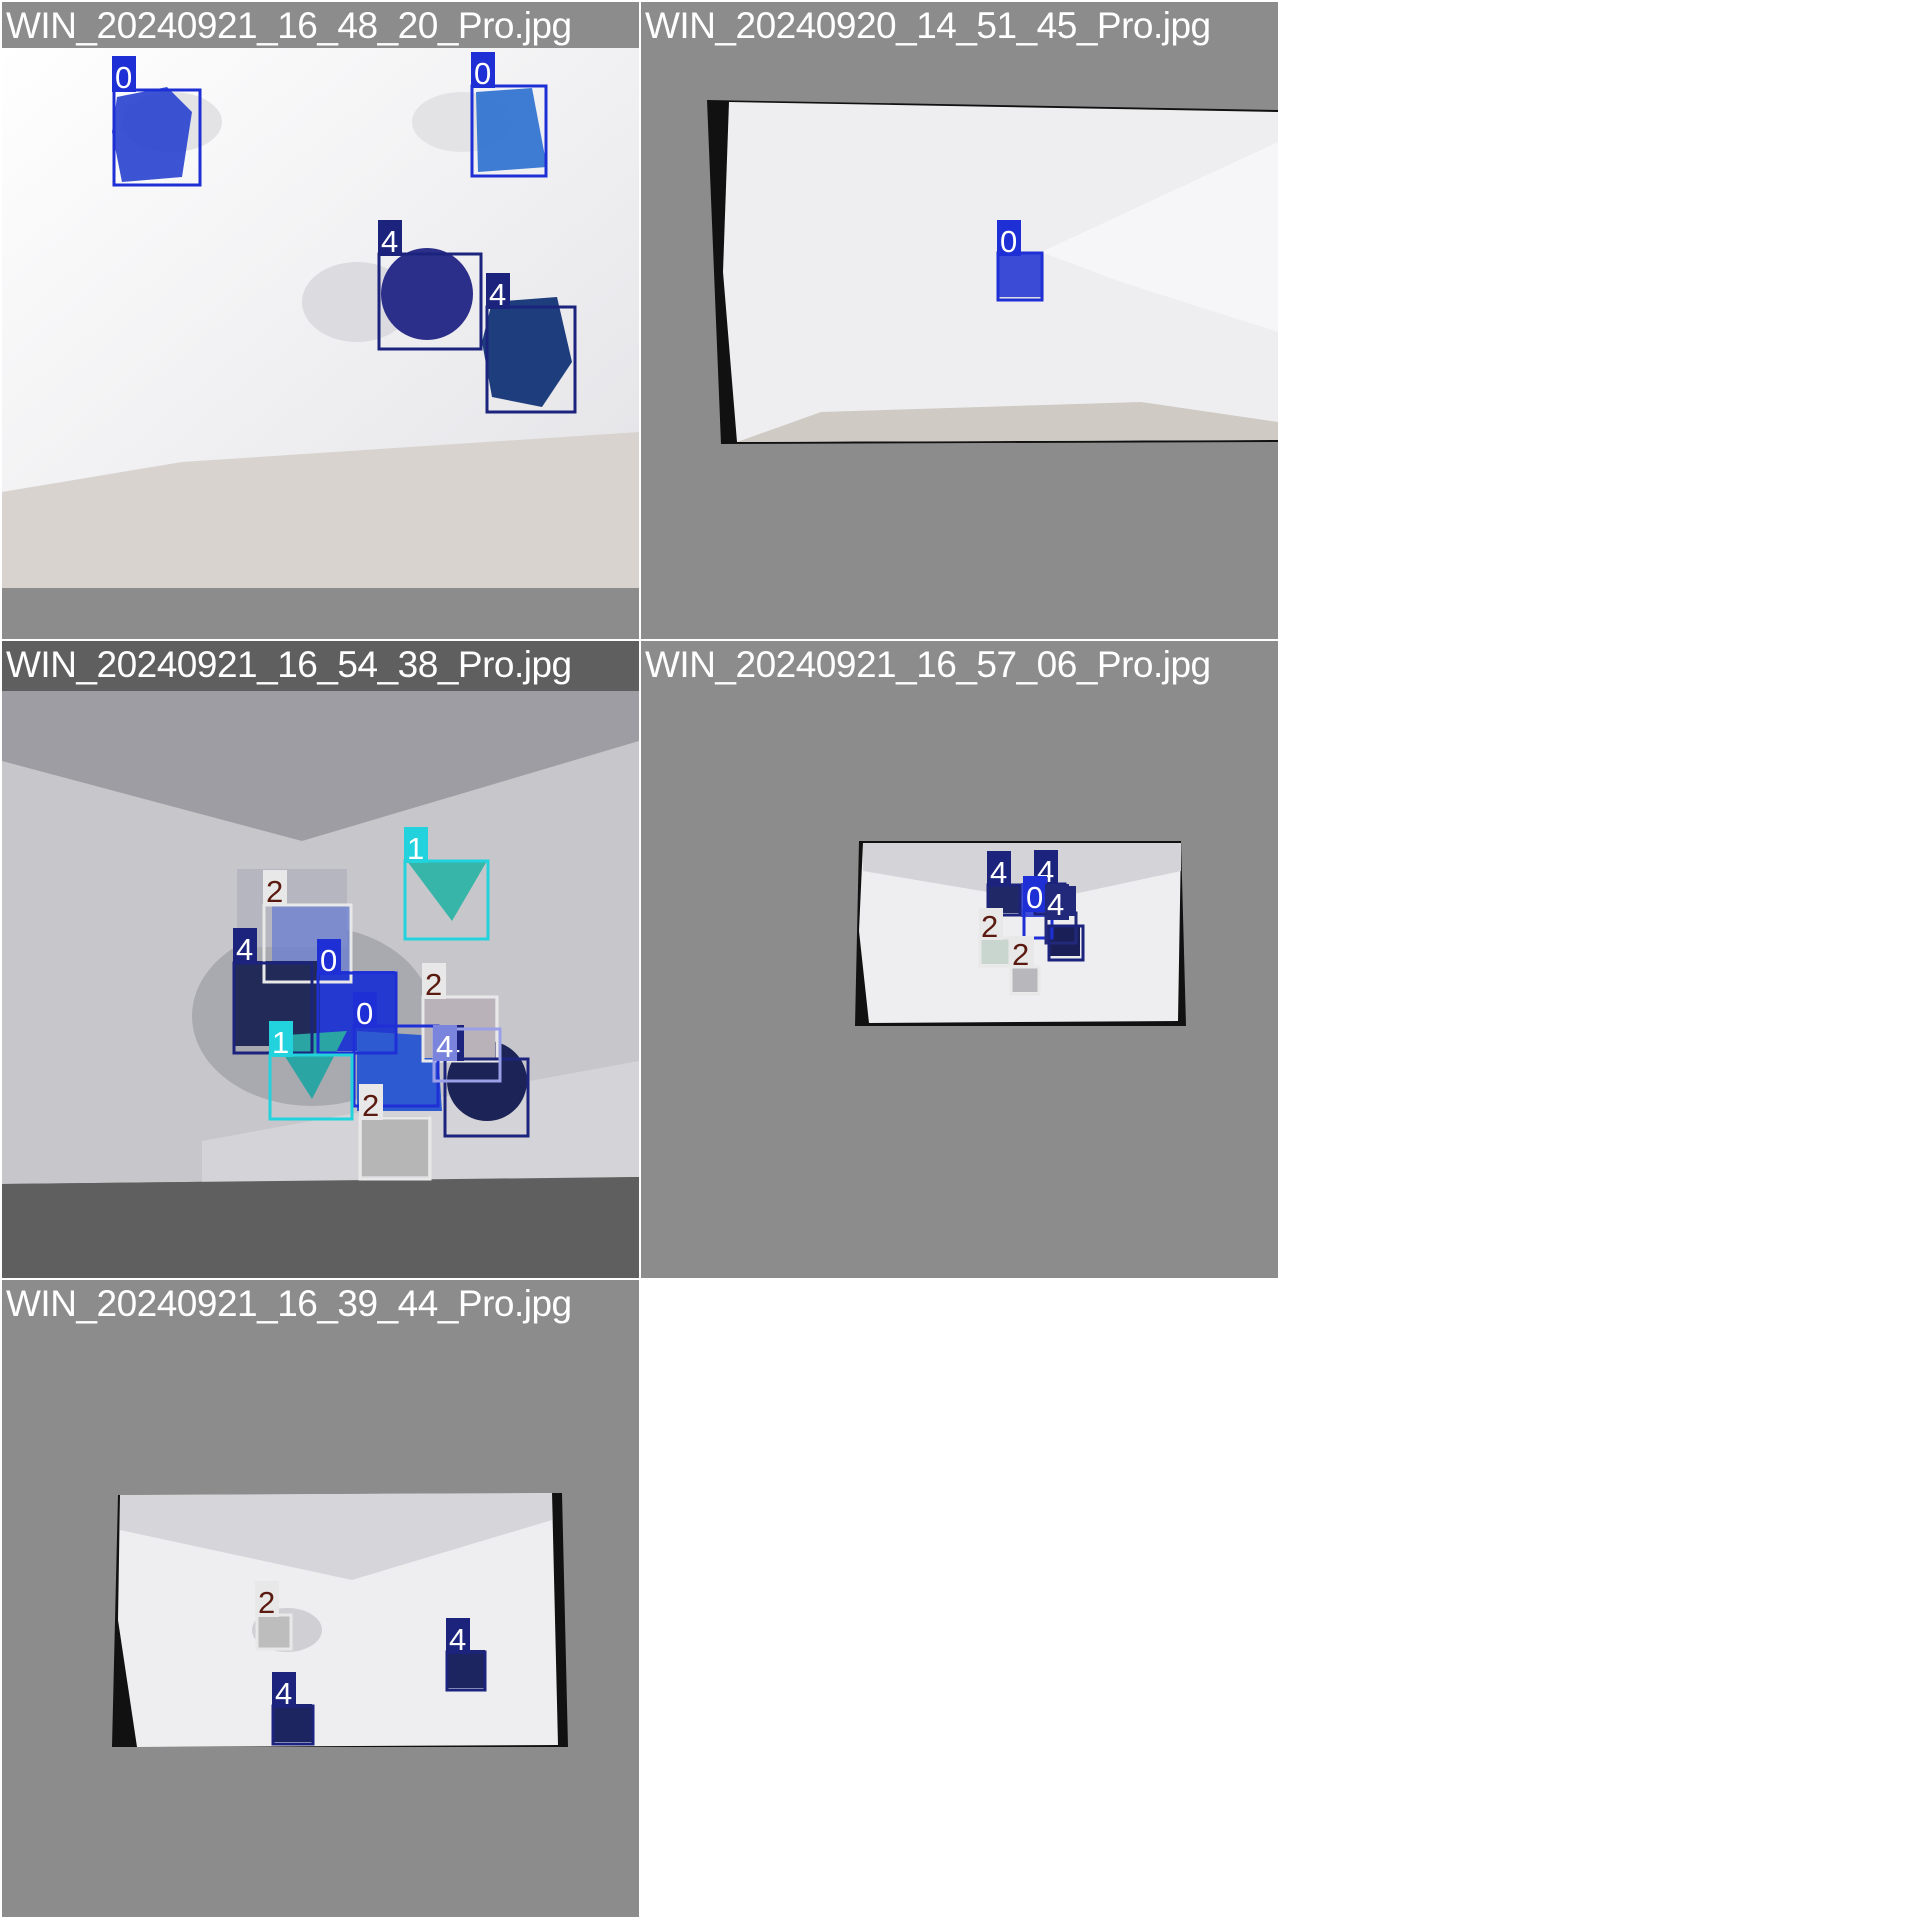  What do you see at coordinates (446, 884) in the screenshot?
I see `detection-box: 1` at bounding box center [446, 884].